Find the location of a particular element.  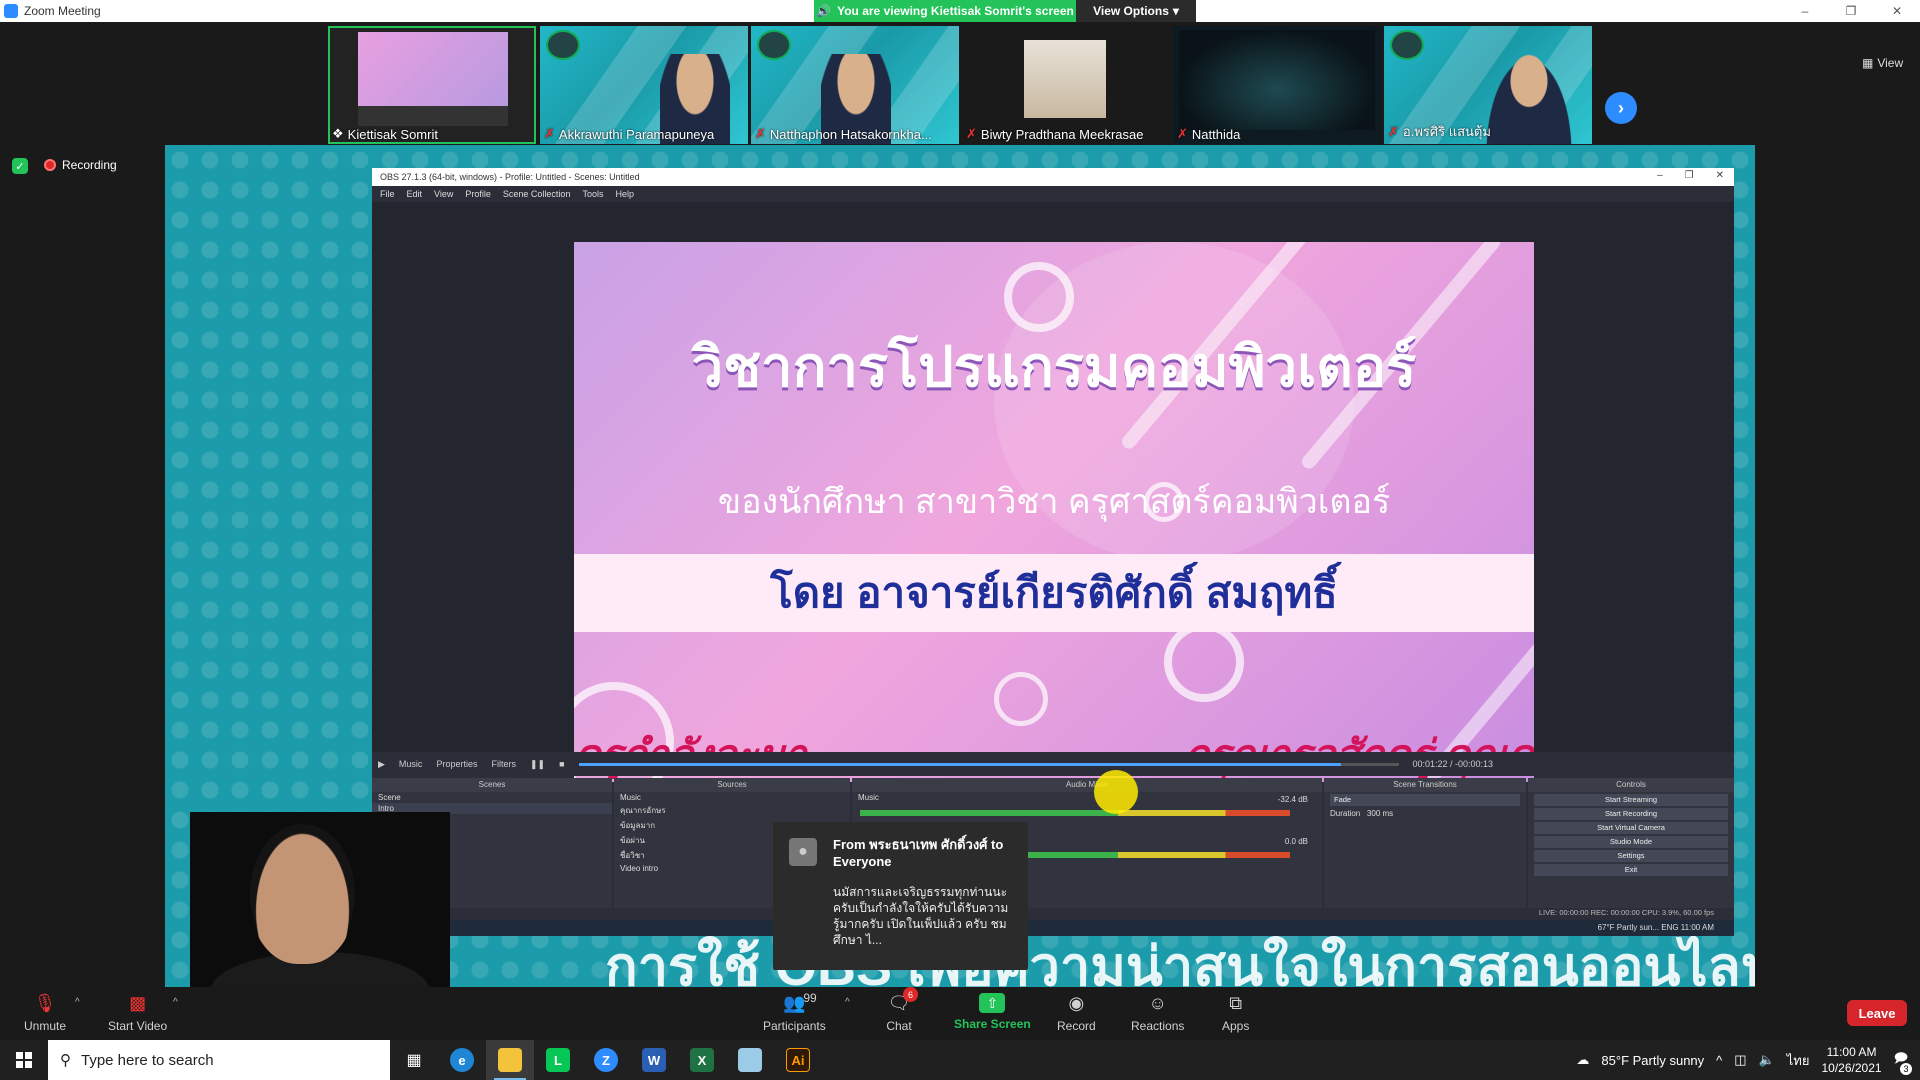

excel-app: X is located at coordinates (702, 1060).